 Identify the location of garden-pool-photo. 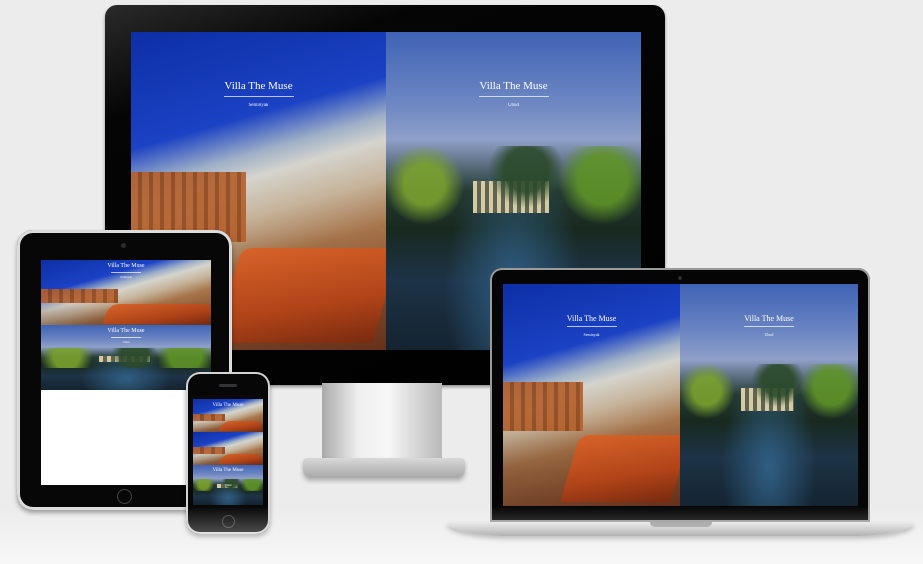
(126, 357).